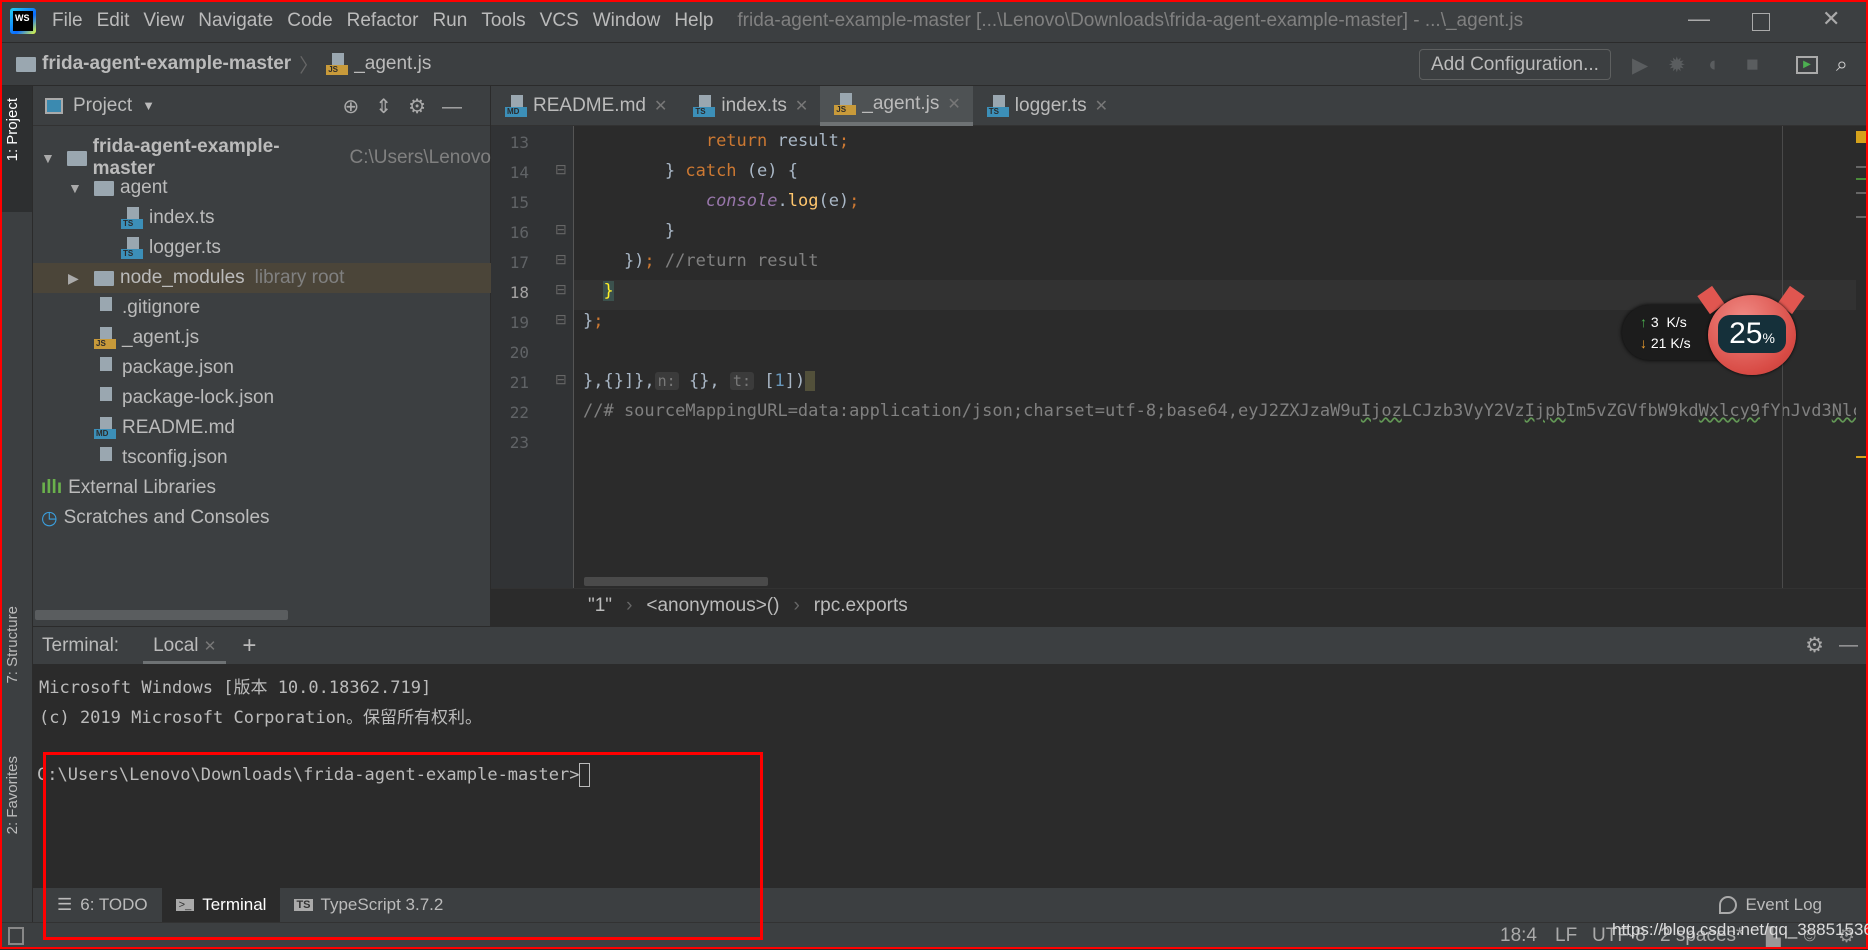  I want to click on breadcrumb-project: frida-agent-example-master, so click(166, 64).